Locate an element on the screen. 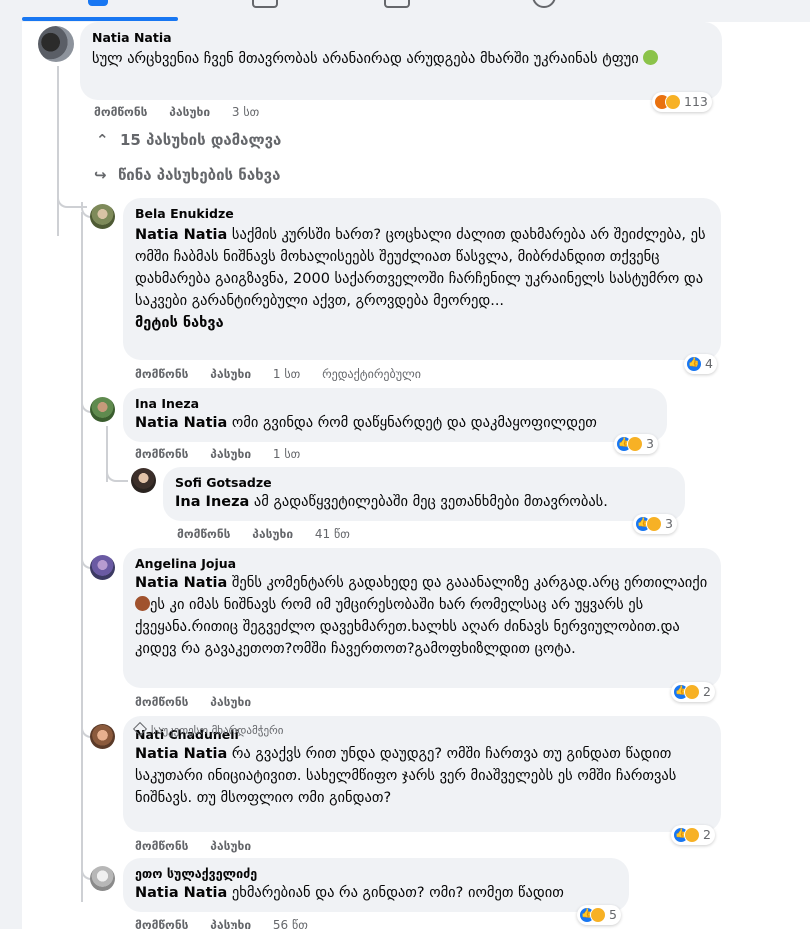 This screenshot has width=810, height=929. hide-replies-link: ⌃ 15 პასუხის დამალვა is located at coordinates (188, 140).